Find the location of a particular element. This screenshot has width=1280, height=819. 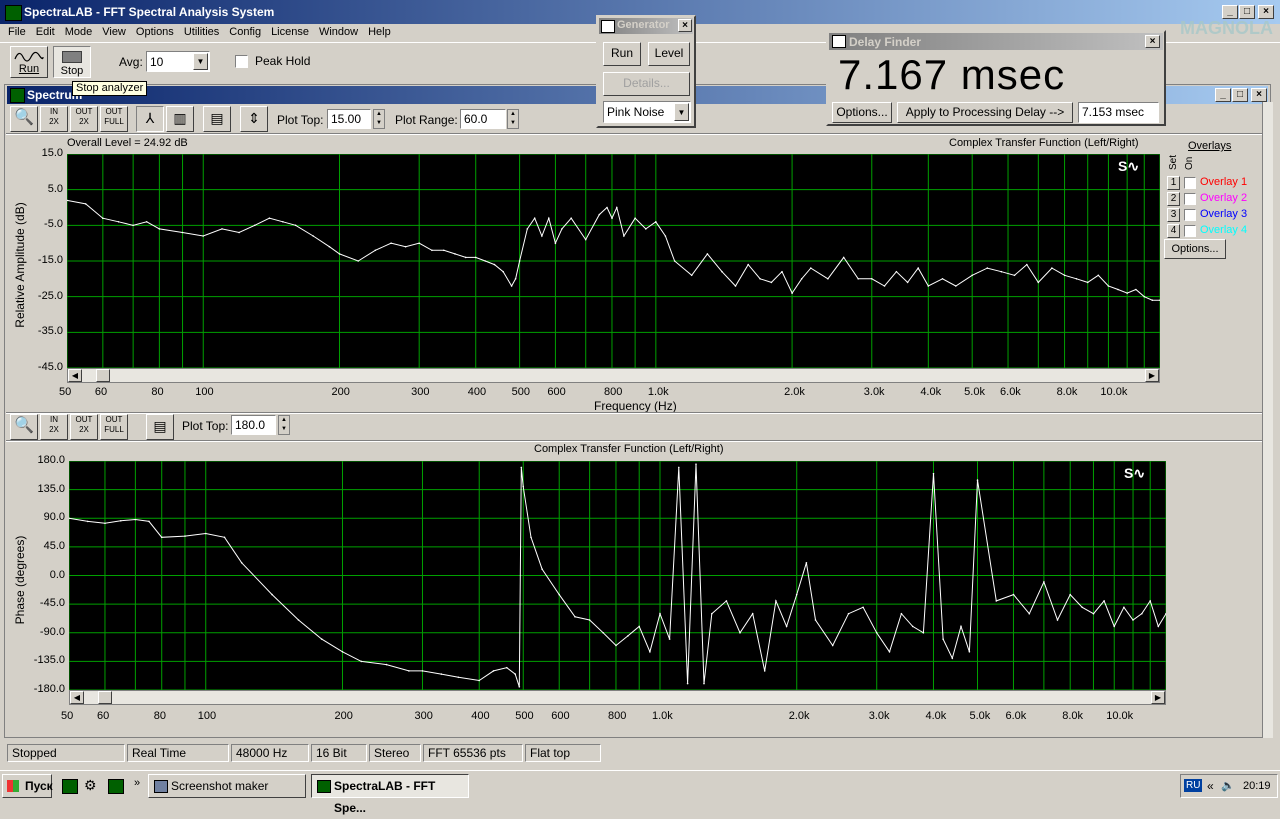

processing-delay-field: 7.153 msec is located at coordinates (1118, 112).